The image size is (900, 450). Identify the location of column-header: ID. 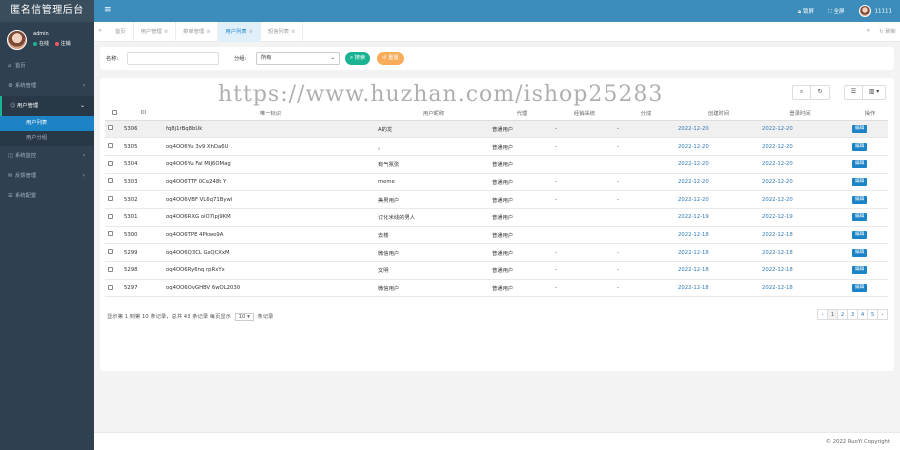
(142, 114).